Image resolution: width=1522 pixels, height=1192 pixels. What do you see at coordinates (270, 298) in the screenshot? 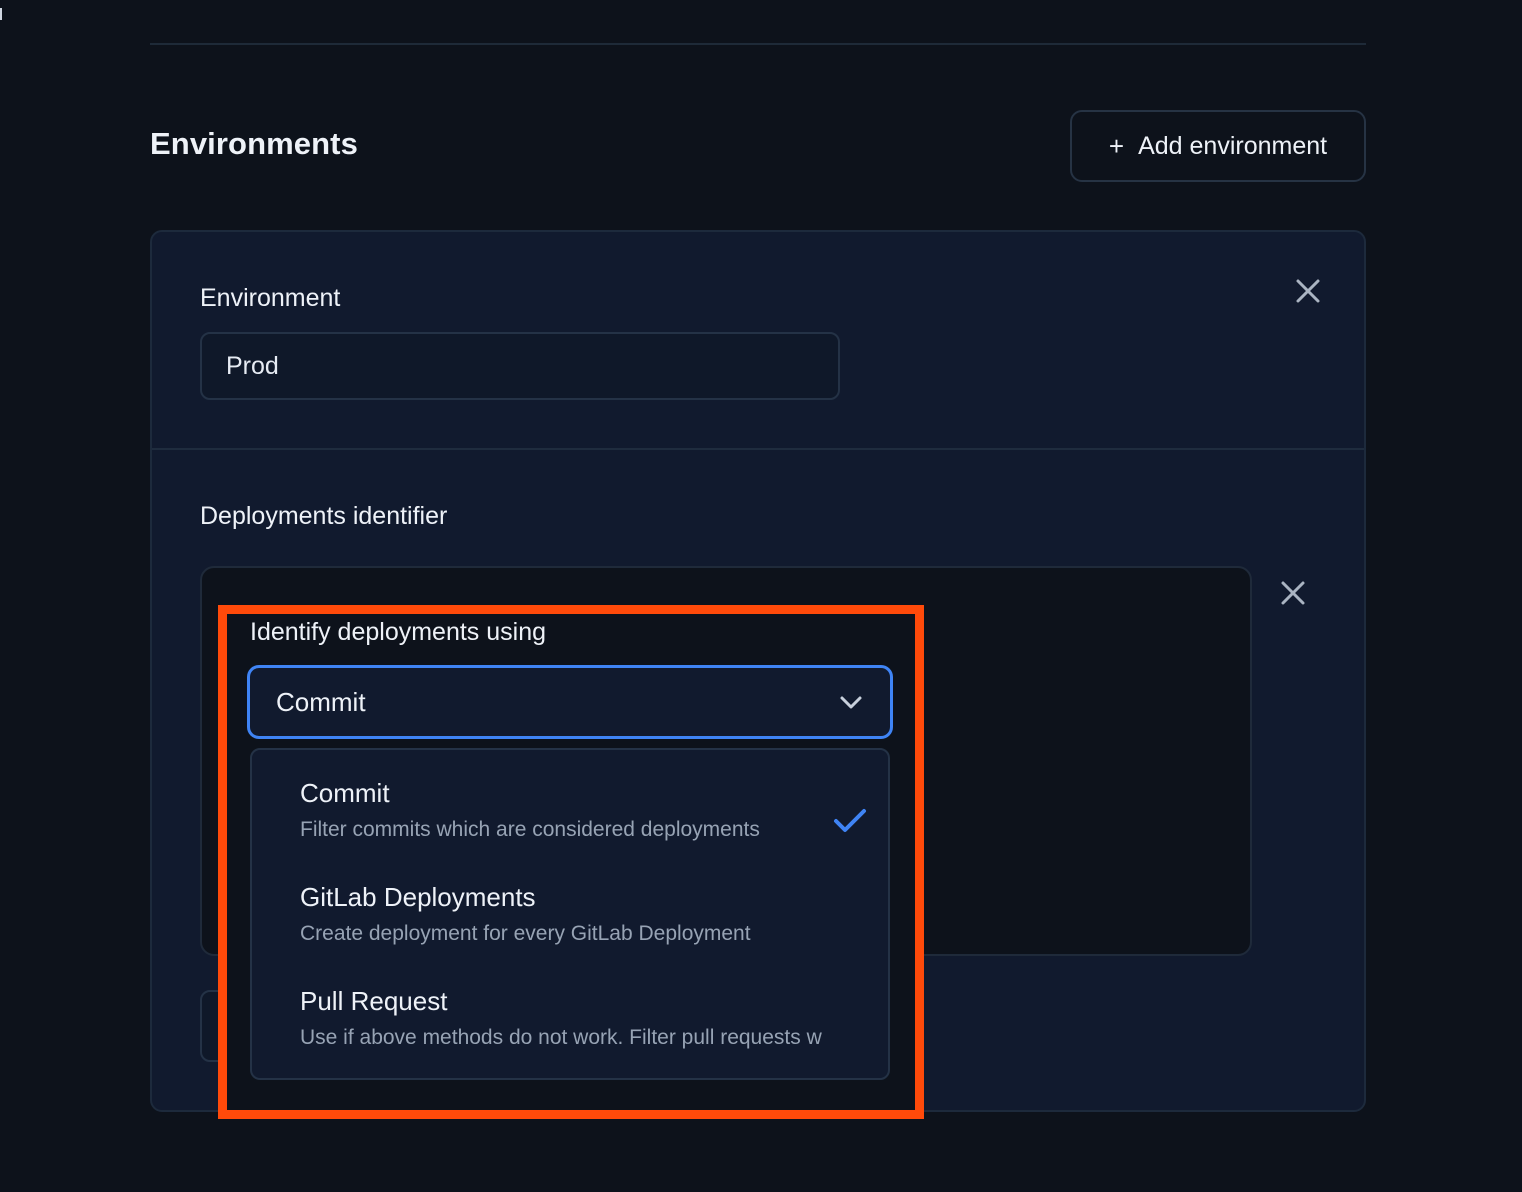
I see `environment-label: Environment` at bounding box center [270, 298].